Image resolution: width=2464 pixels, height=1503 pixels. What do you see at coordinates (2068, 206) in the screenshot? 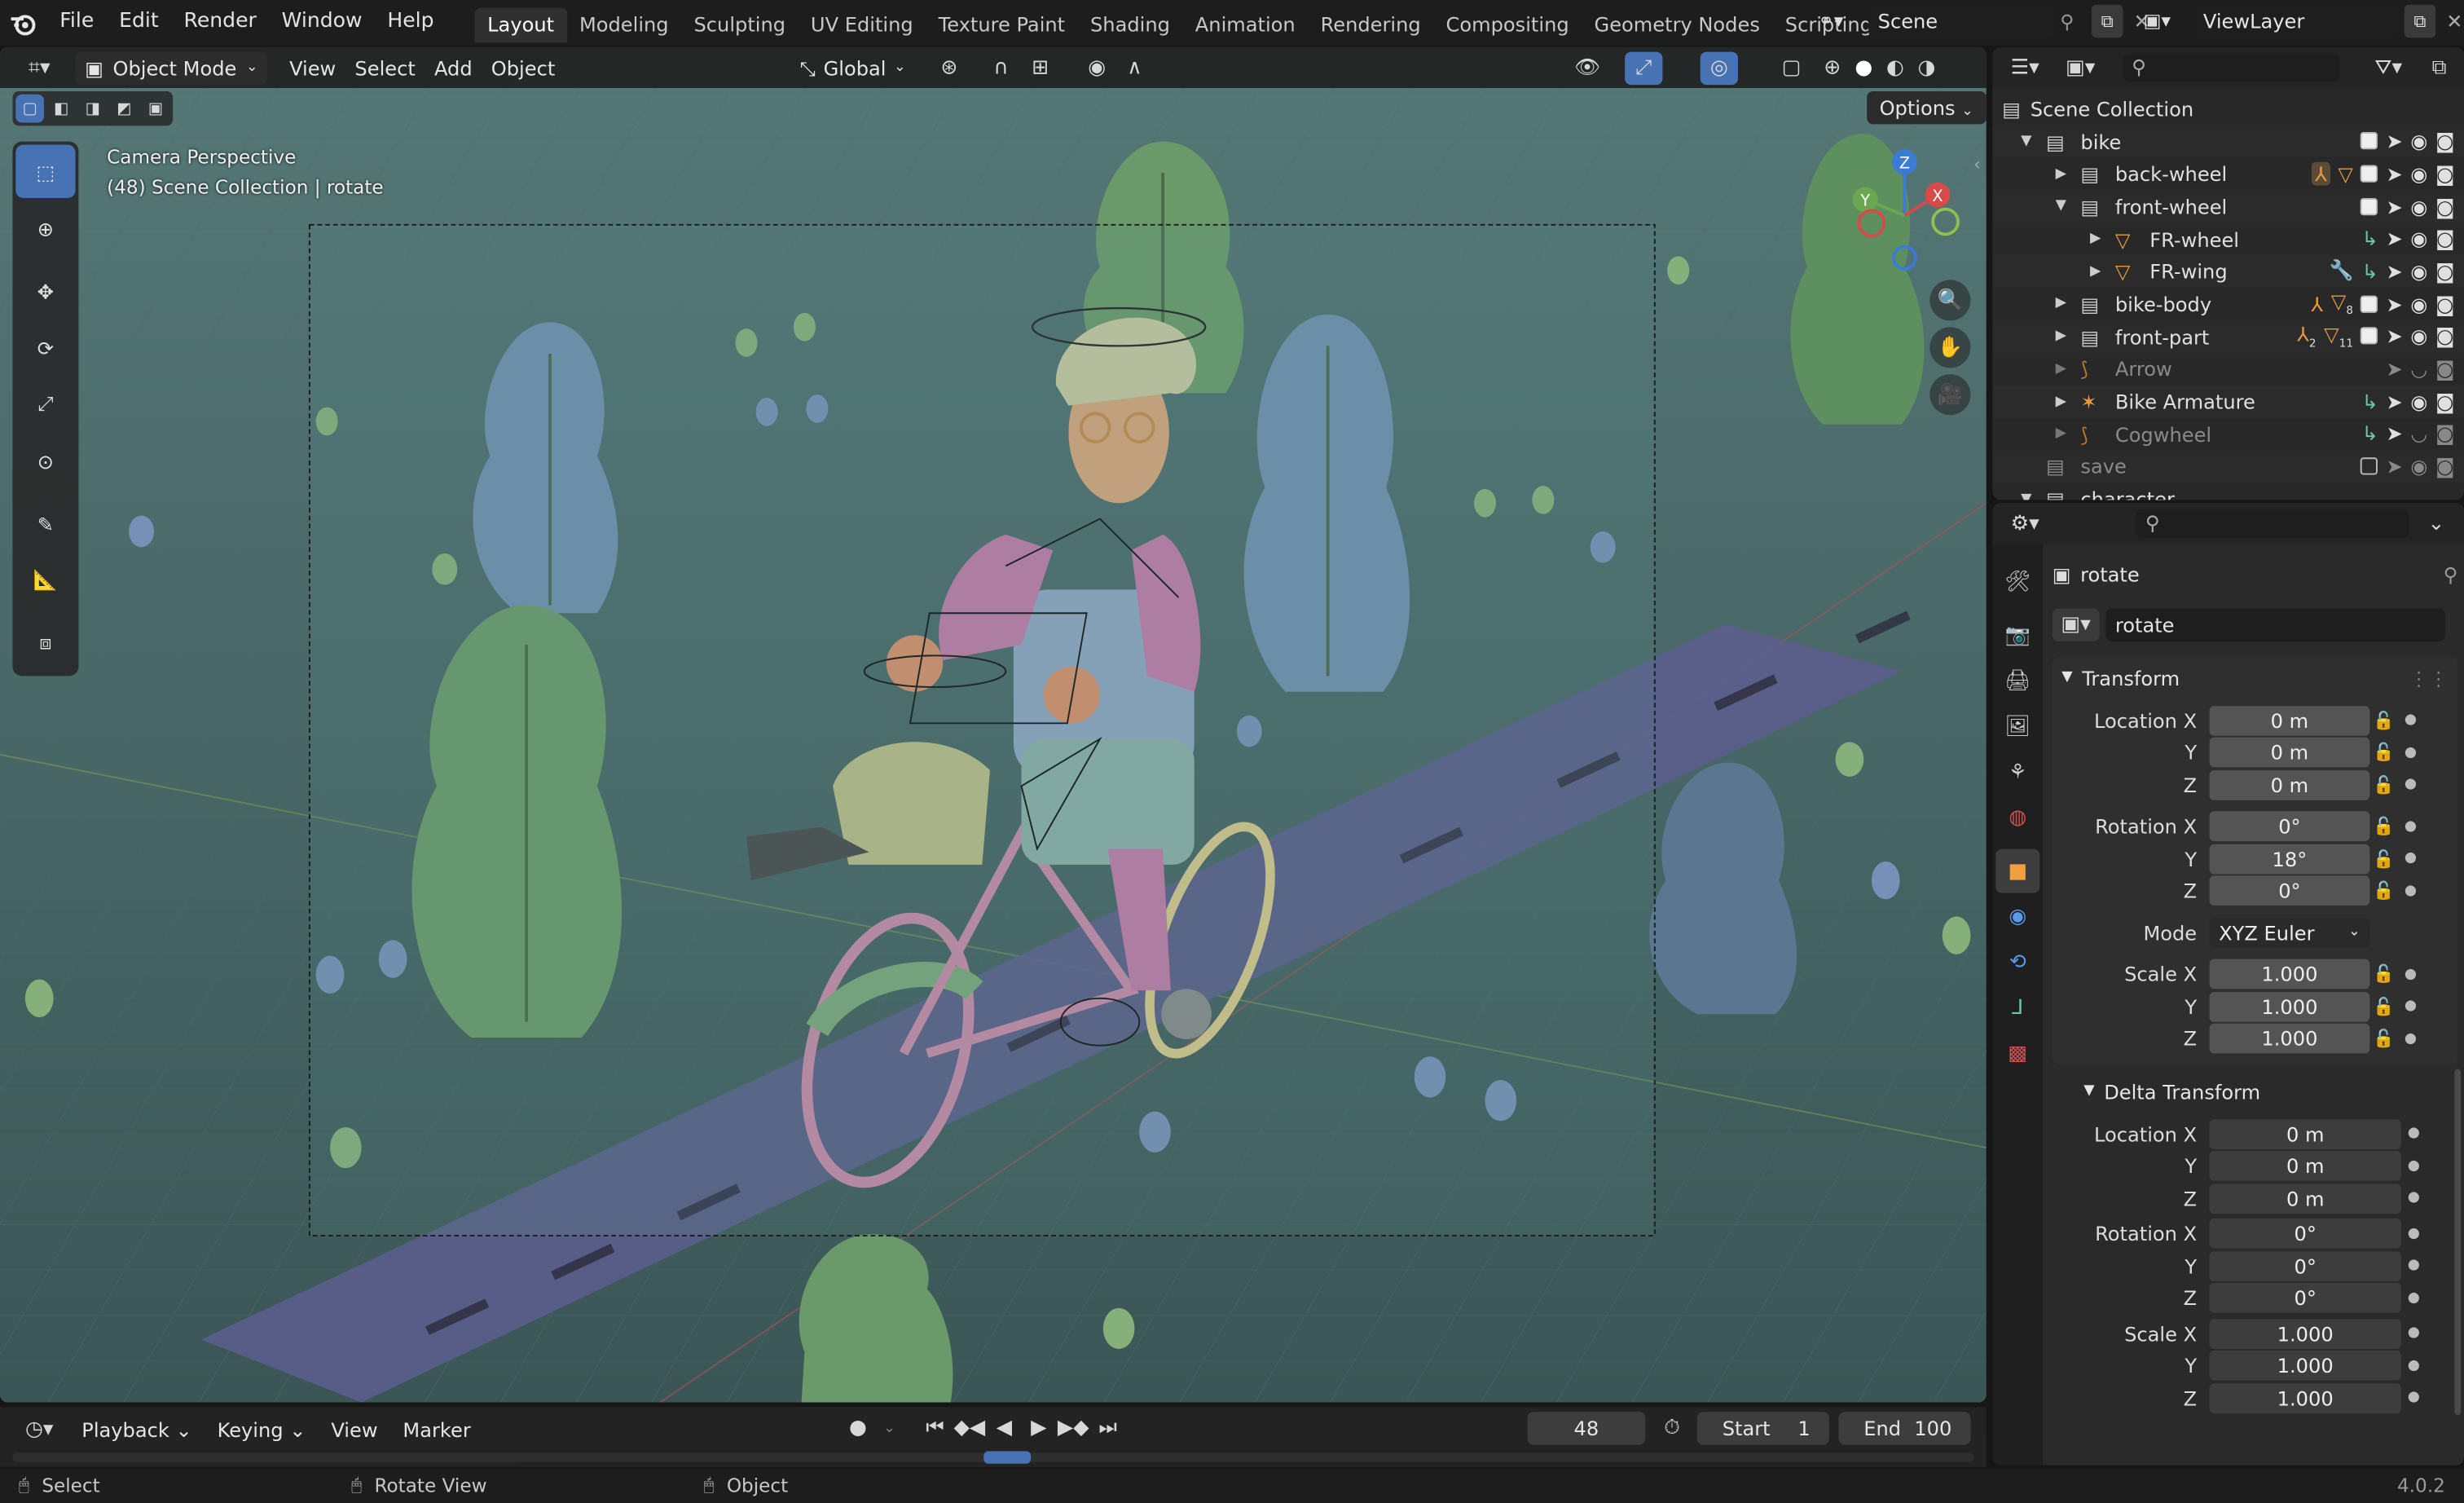
I see `collapse-arrow-icon: ▼` at bounding box center [2068, 206].